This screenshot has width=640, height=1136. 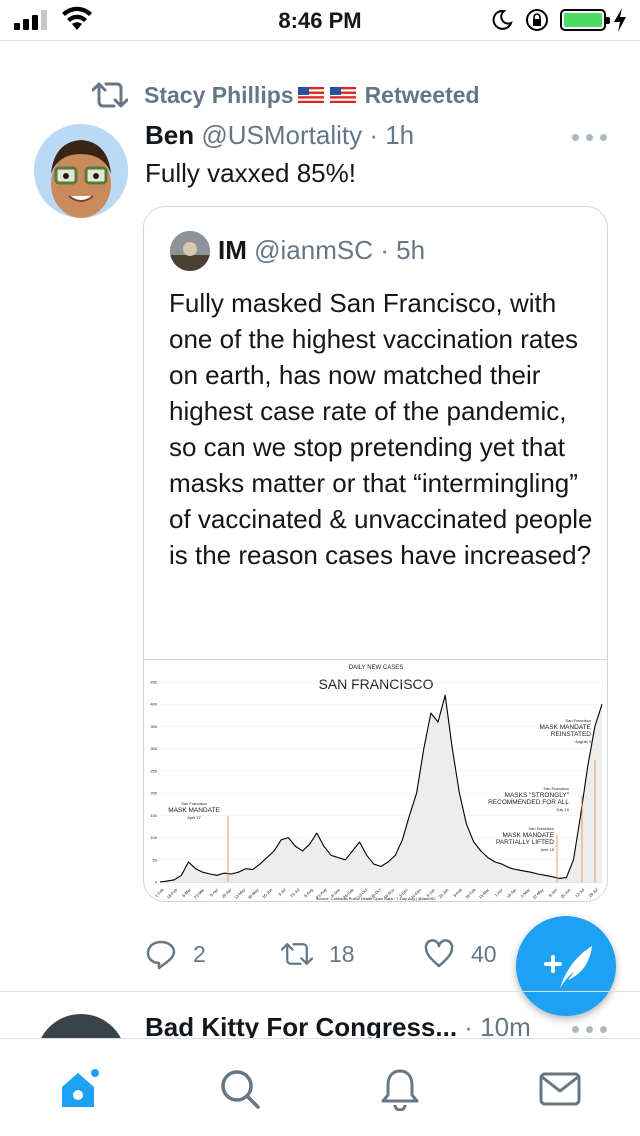 What do you see at coordinates (169, 135) in the screenshot?
I see `author-name: Ben` at bounding box center [169, 135].